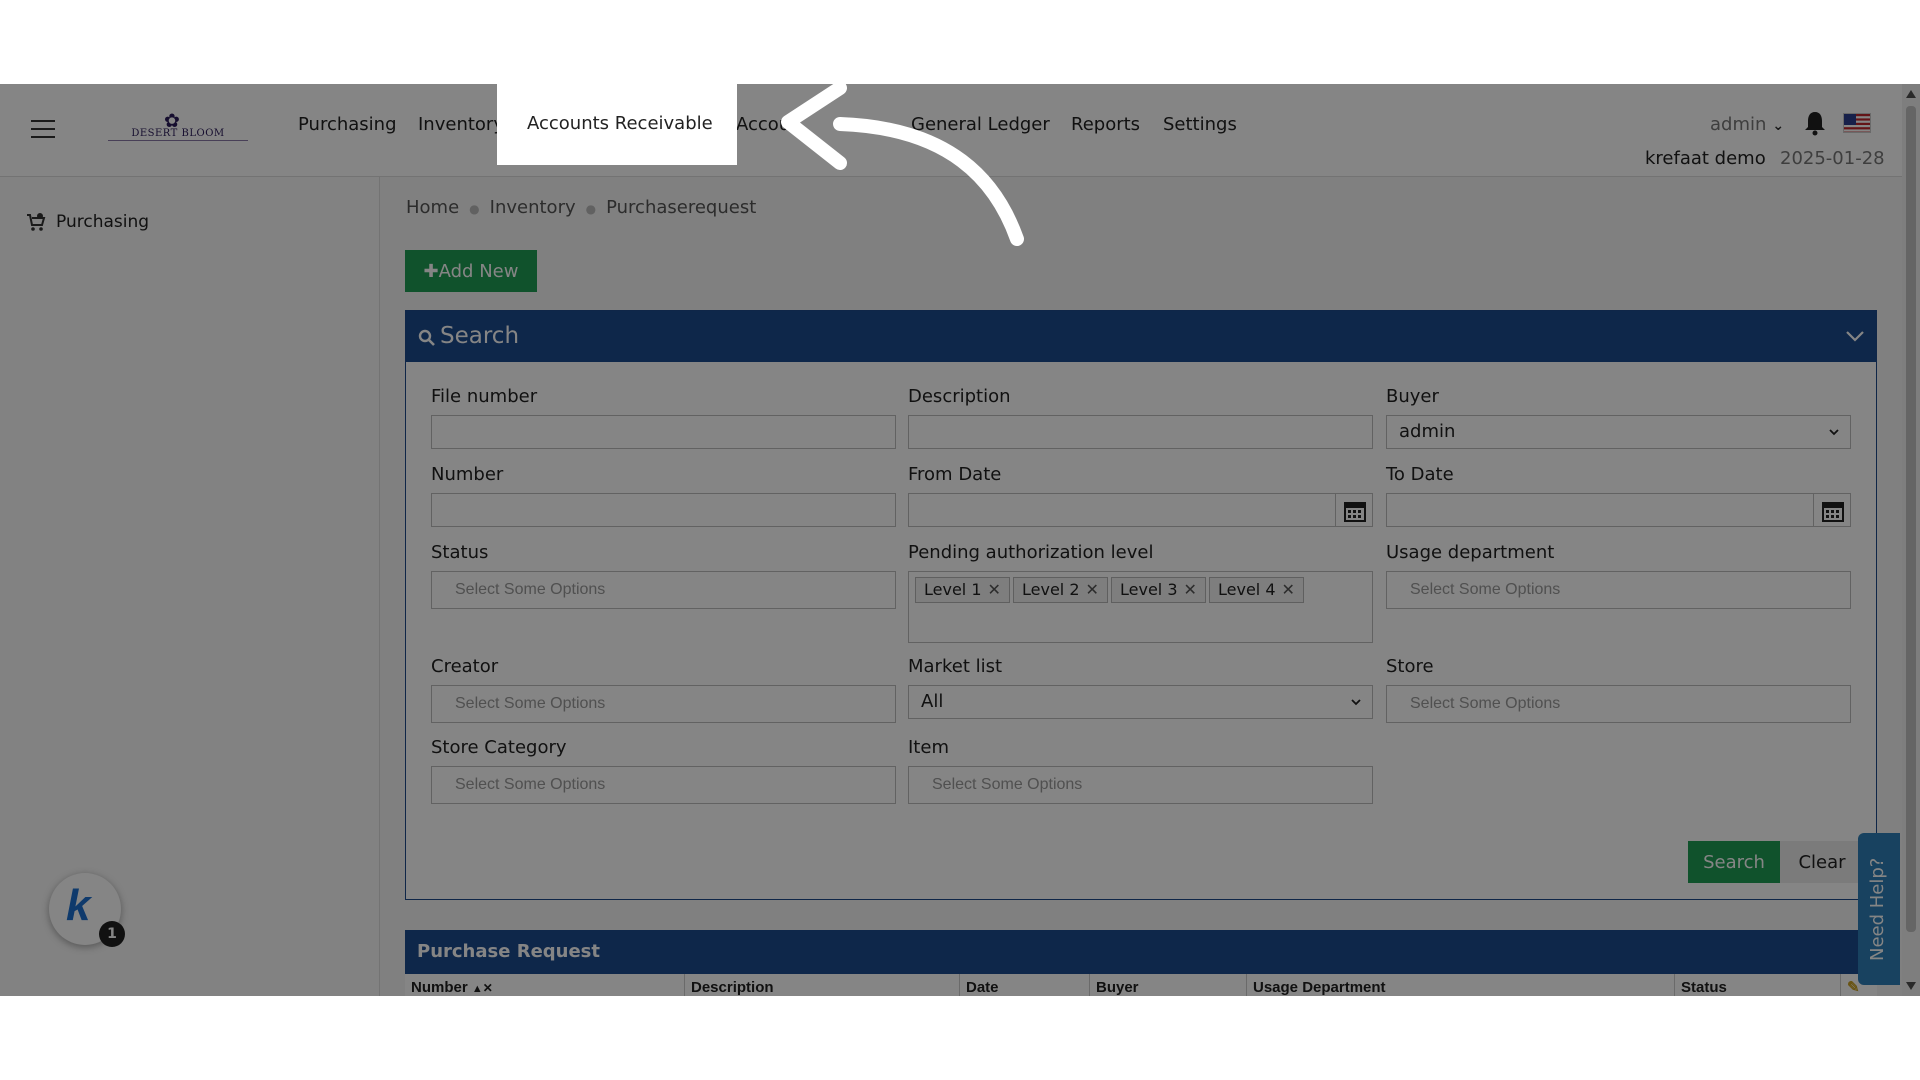 This screenshot has height=1080, width=1920. What do you see at coordinates (980, 125) in the screenshot?
I see `nav-general-ledger: General Ledger` at bounding box center [980, 125].